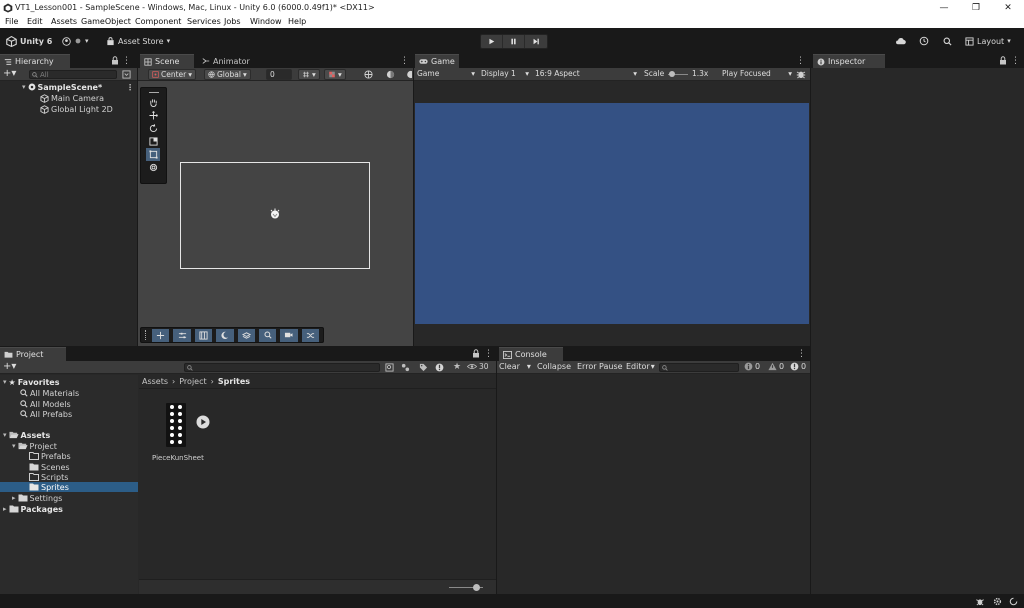 The width and height of the screenshot is (1024, 608). Describe the element at coordinates (476, 587) in the screenshot. I see `icon-size-slider-thumb` at that location.